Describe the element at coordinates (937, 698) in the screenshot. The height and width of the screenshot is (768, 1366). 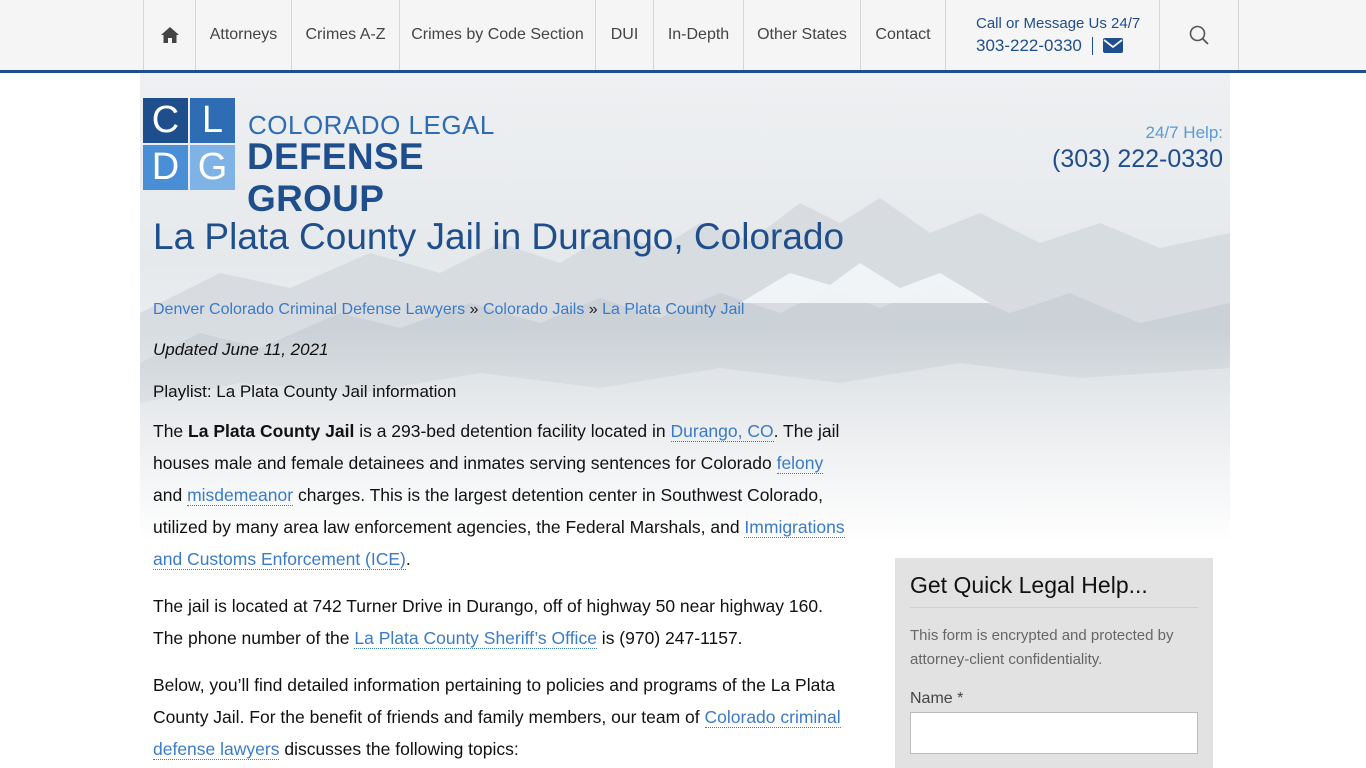
I see `name-label: Name *` at that location.